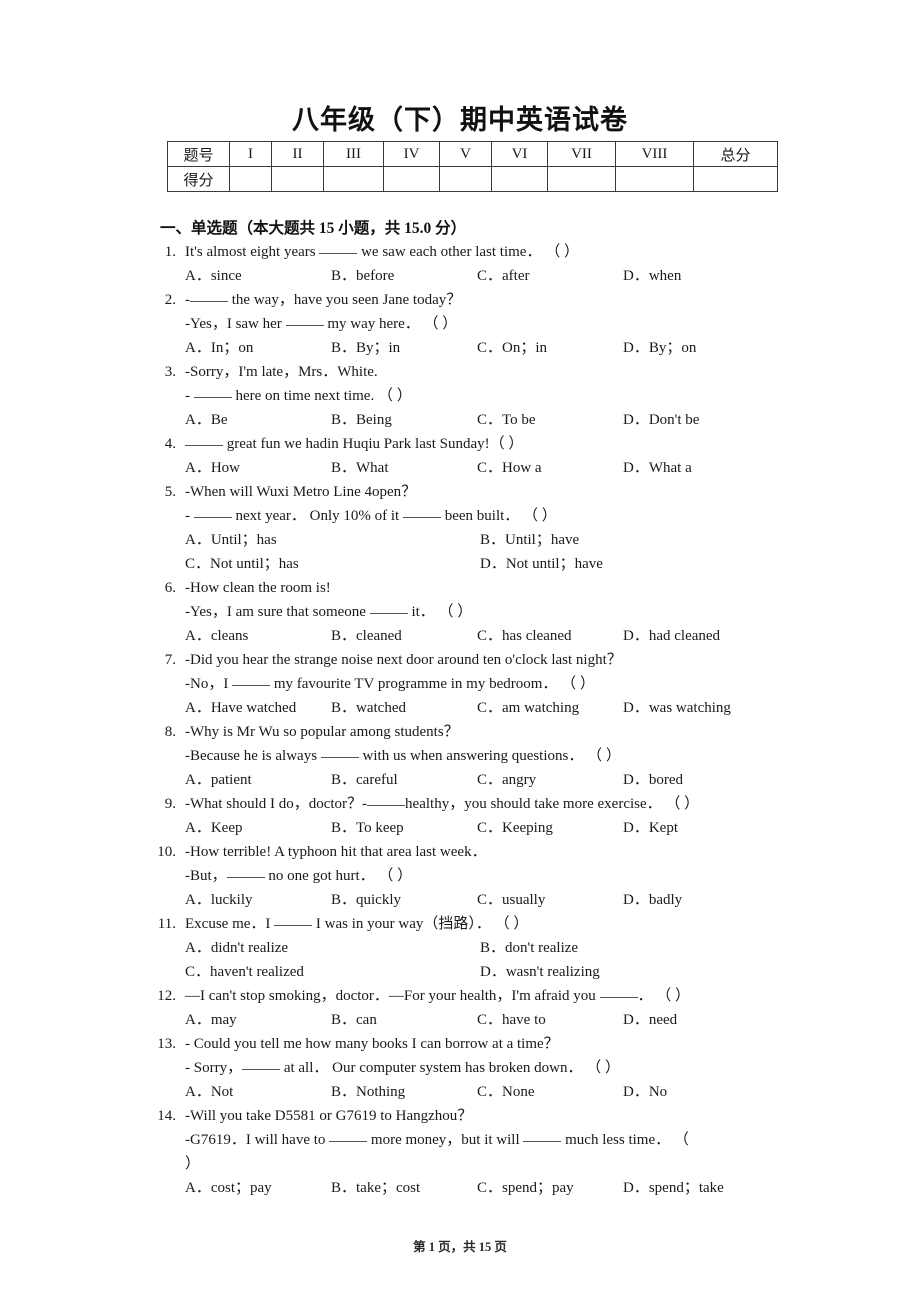 The height and width of the screenshot is (1302, 920). I want to click on option-choice: B．quickly, so click(404, 900).